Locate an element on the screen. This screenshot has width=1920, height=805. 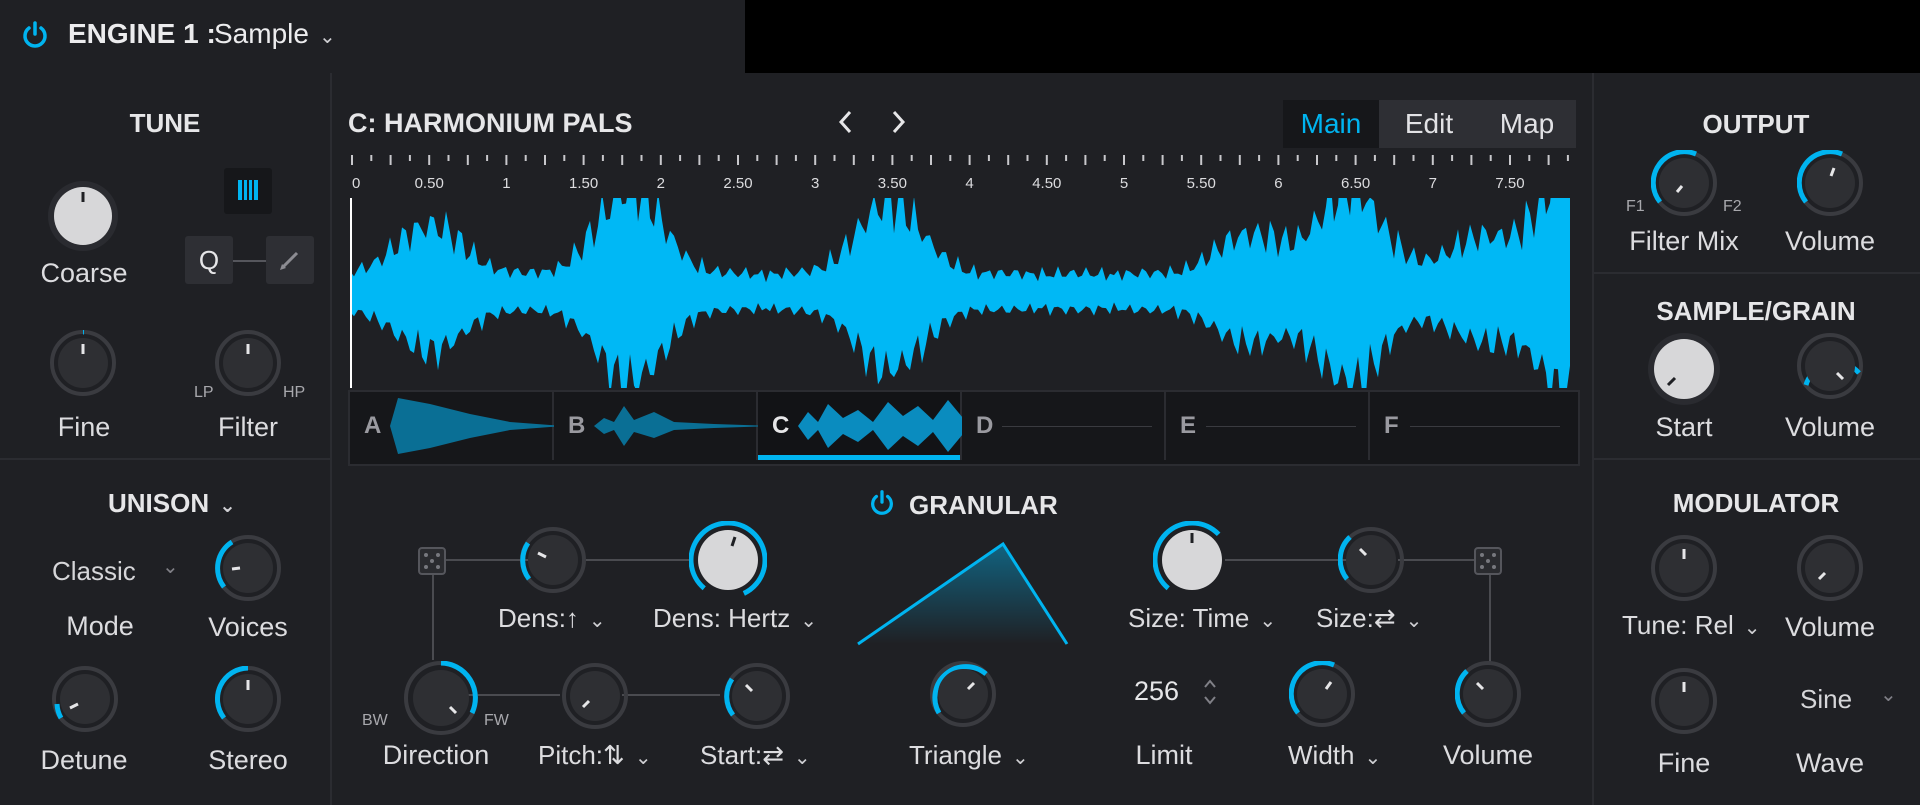
granular-power-icon is located at coordinates (882, 505).